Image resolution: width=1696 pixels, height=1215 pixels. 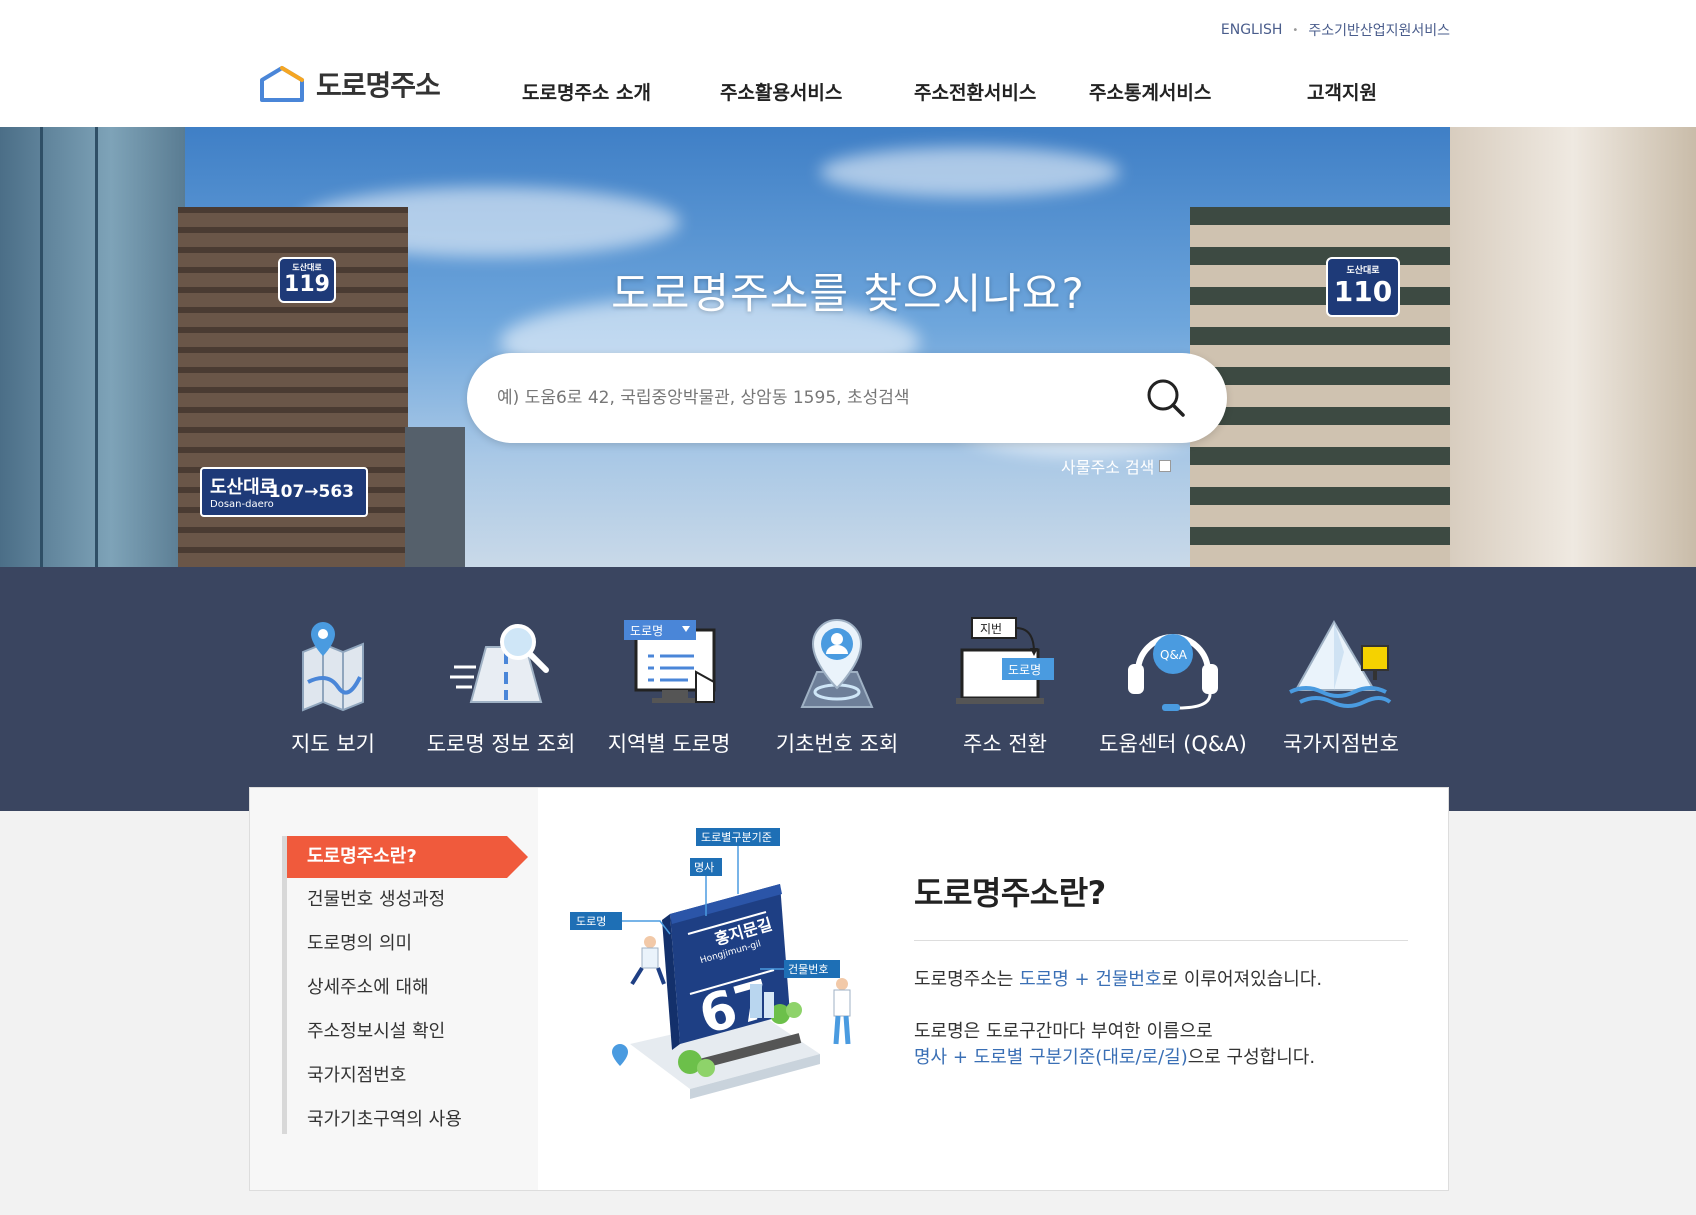 I want to click on p2-post: 으로 구성합니다., so click(x=1251, y=1057).